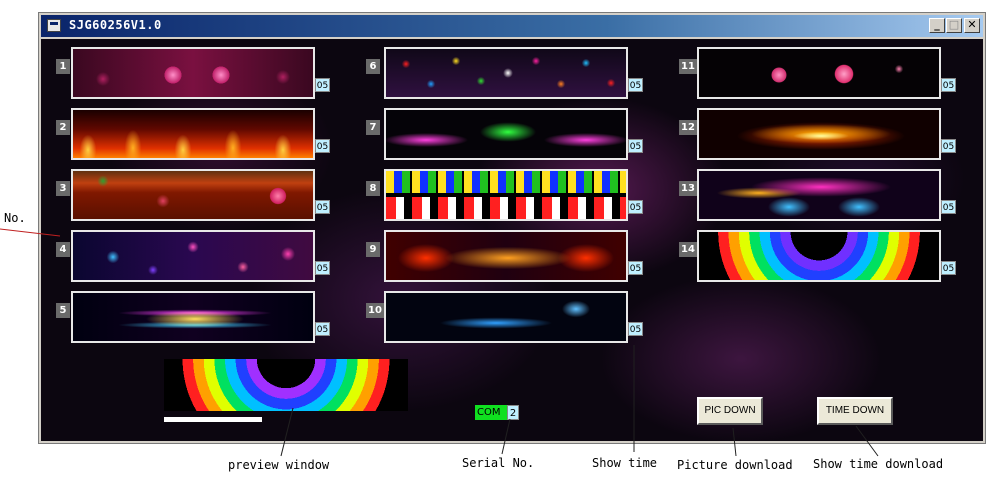  Describe the element at coordinates (735, 465) in the screenshot. I see `annotation-picture-download: Picture download` at that location.